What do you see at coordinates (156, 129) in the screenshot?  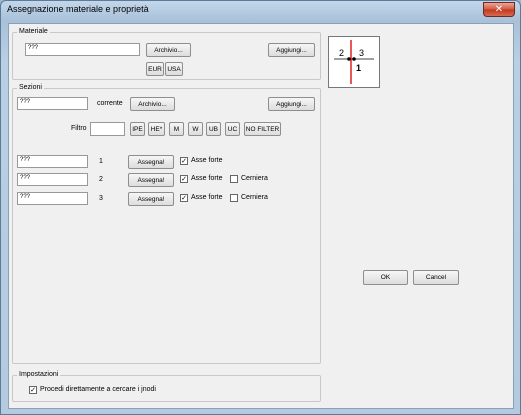 I see `filter-he-button: HE*` at bounding box center [156, 129].